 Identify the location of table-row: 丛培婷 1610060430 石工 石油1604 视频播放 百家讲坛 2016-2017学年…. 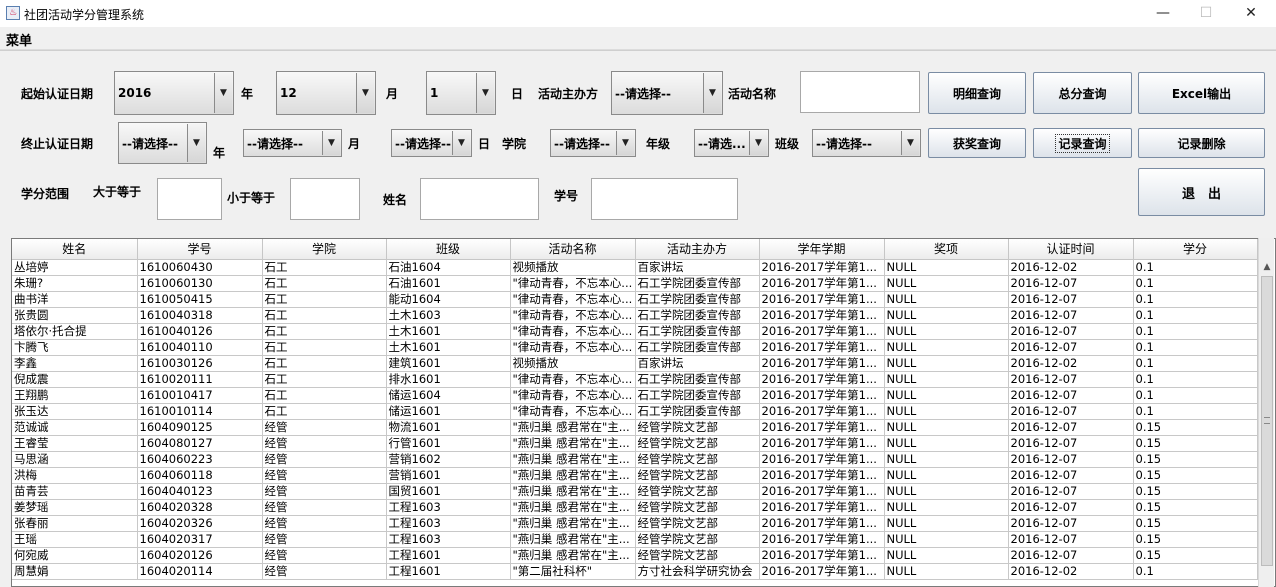
(635, 267).